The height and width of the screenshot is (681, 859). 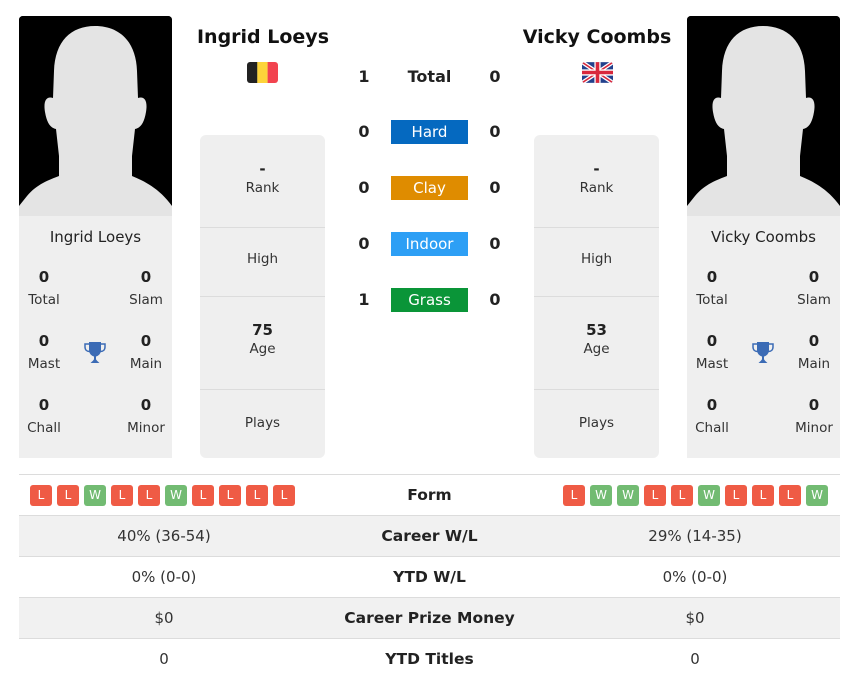 I want to click on titles-chall-value: 0, so click(x=712, y=405).